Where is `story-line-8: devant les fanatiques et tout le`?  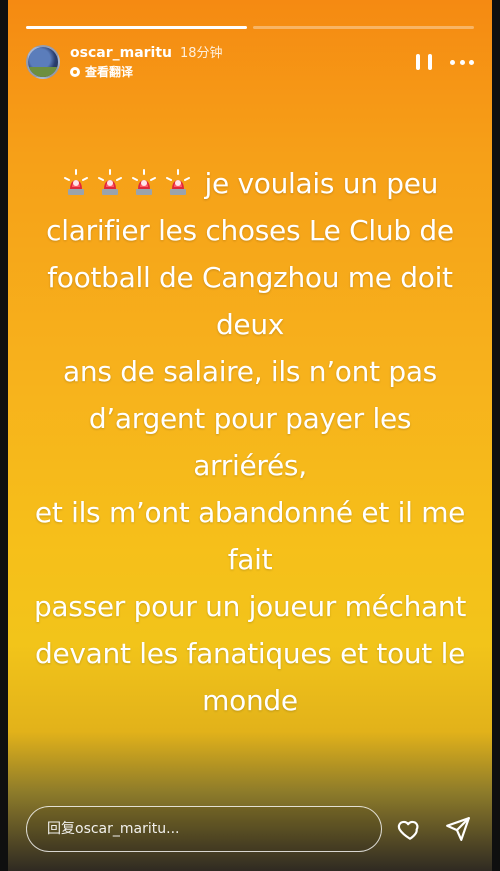
story-line-8: devant les fanatiques et tout le is located at coordinates (249, 653).